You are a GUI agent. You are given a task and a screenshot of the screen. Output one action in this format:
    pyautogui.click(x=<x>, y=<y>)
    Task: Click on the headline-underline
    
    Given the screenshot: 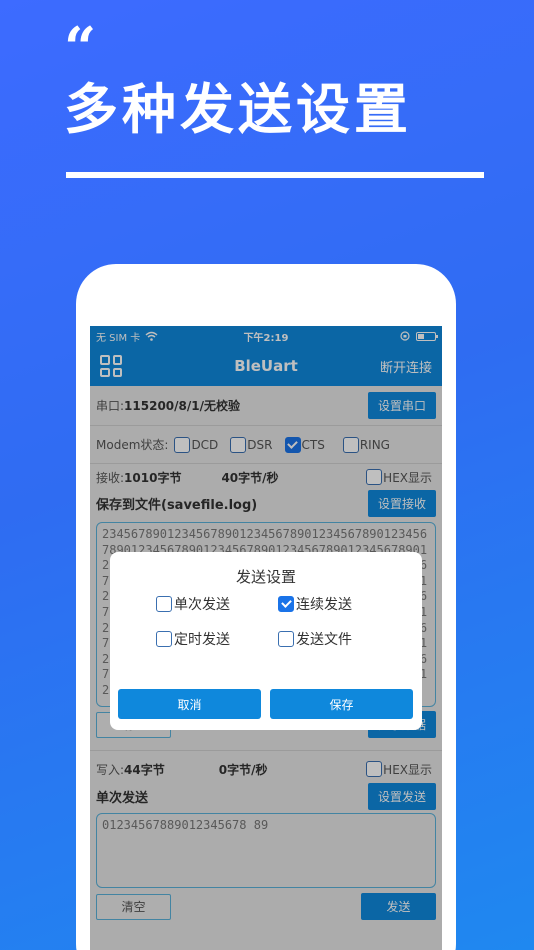 What is the action you would take?
    pyautogui.click(x=275, y=175)
    